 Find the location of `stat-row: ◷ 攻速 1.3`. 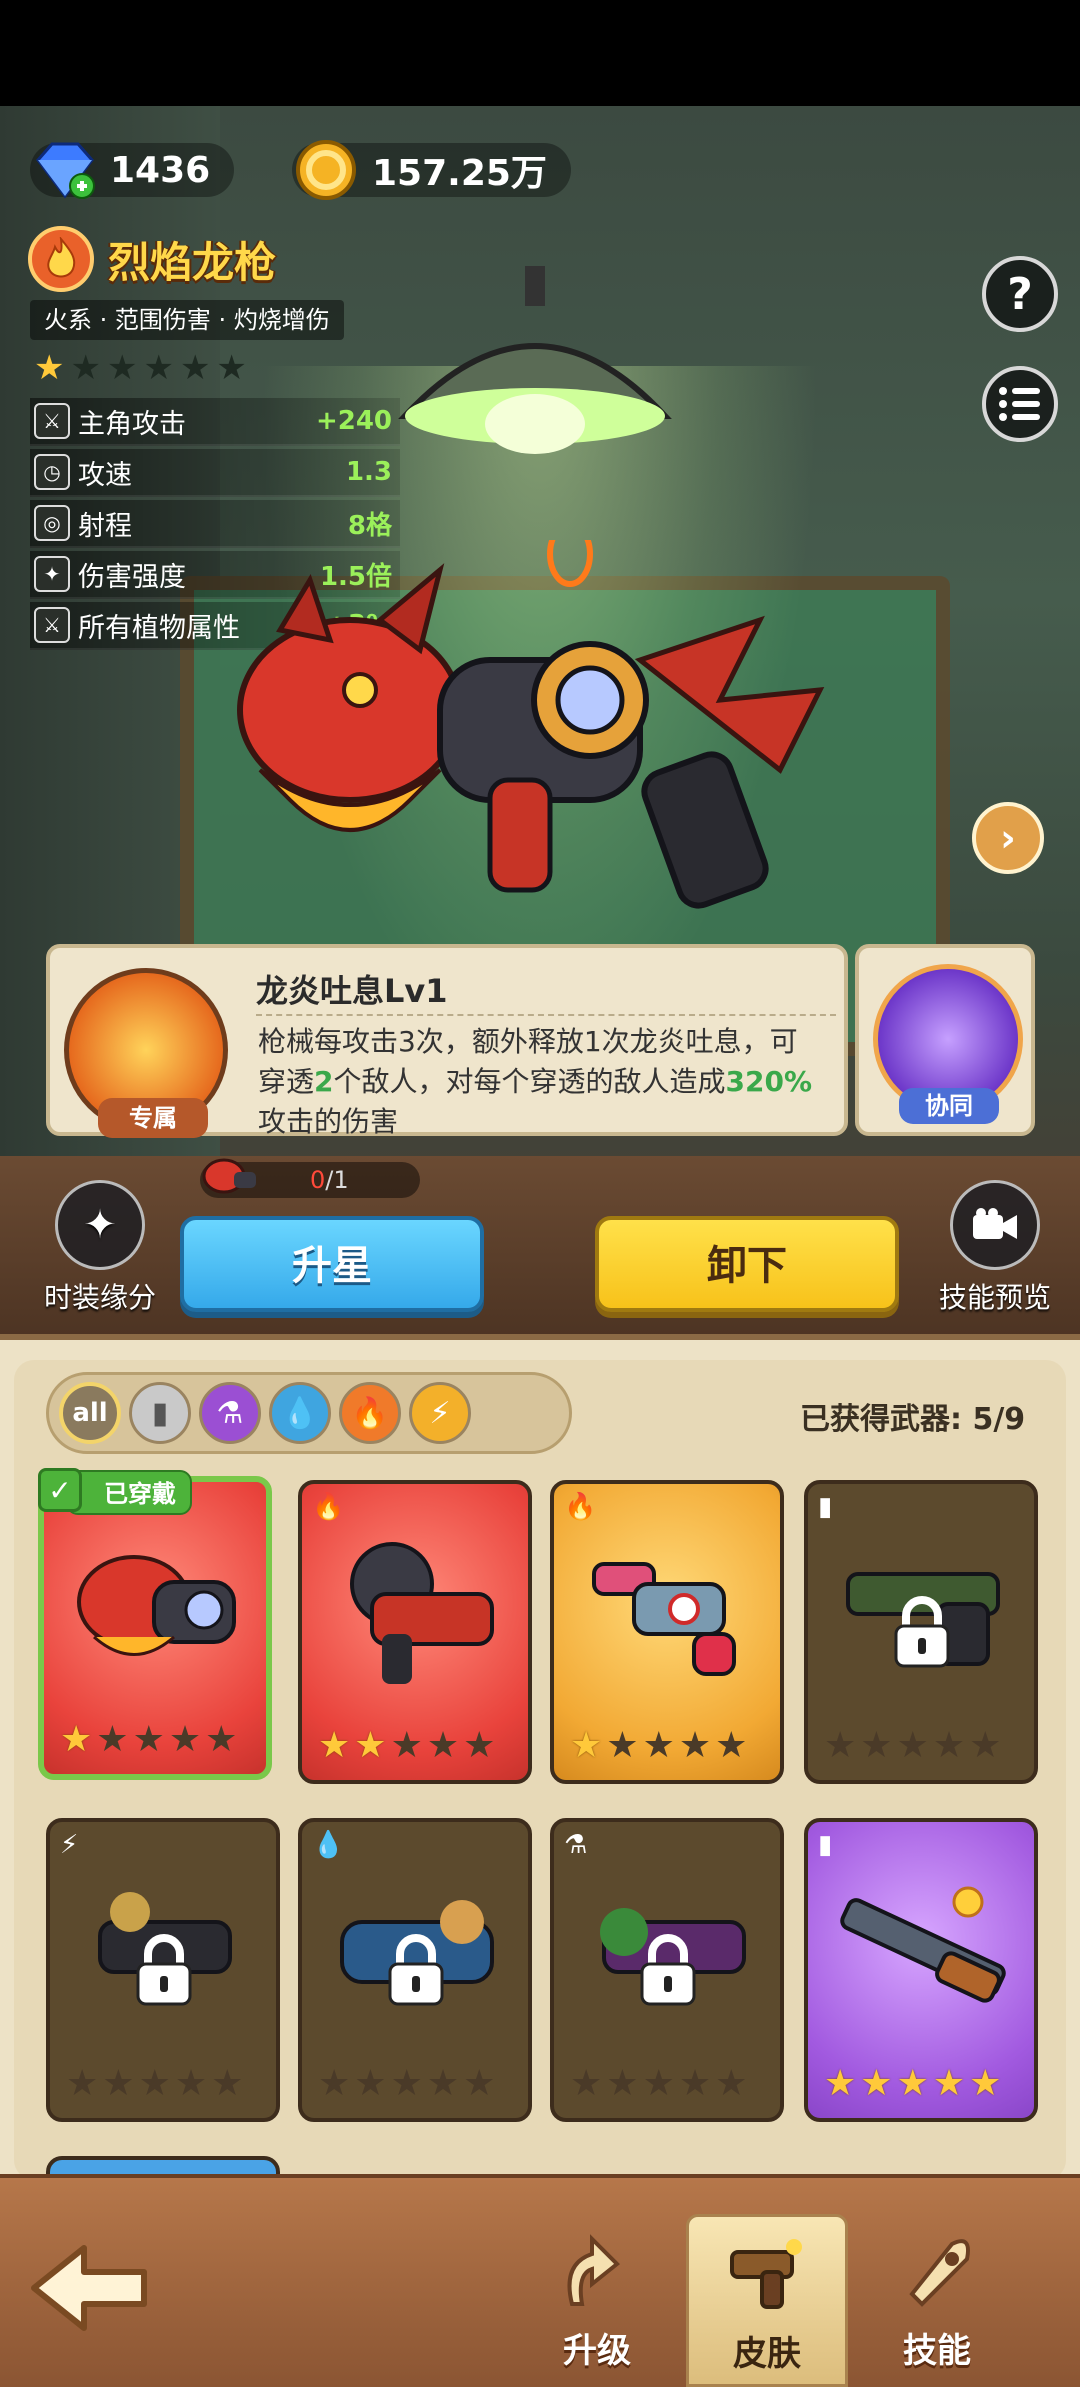

stat-row: ◷ 攻速 1.3 is located at coordinates (215, 473).